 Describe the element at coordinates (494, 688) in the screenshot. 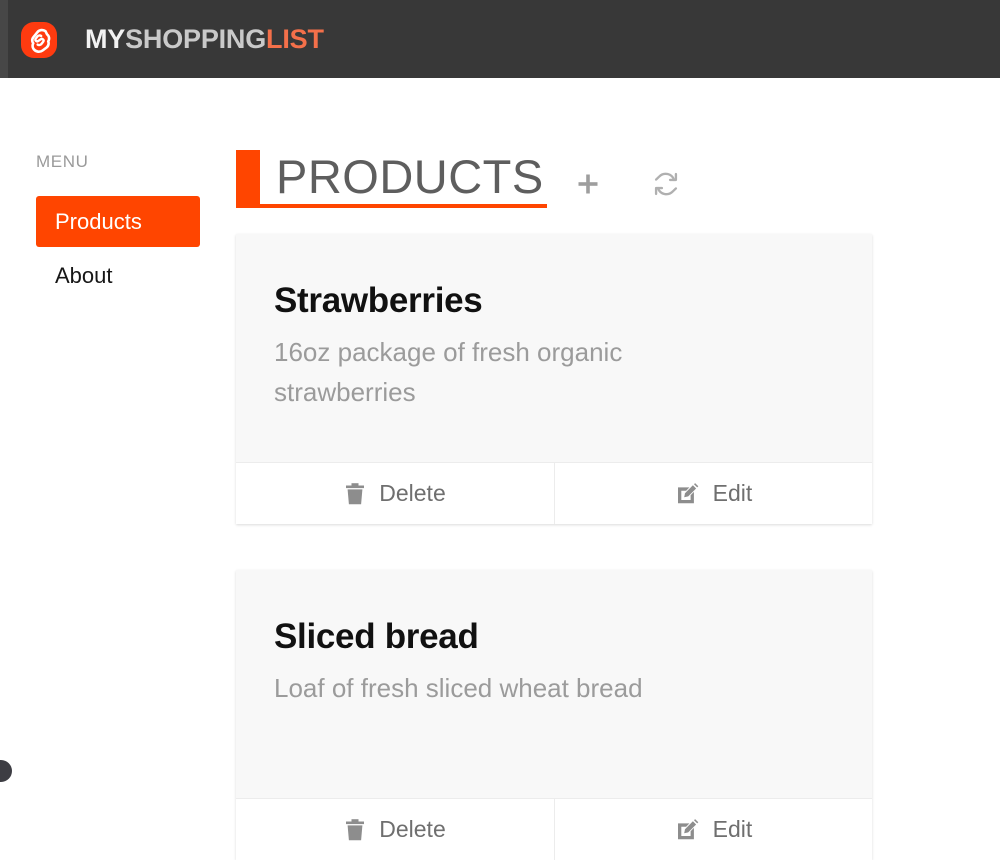

I see `product-description: Loaf of fresh sliced wheat bread` at that location.